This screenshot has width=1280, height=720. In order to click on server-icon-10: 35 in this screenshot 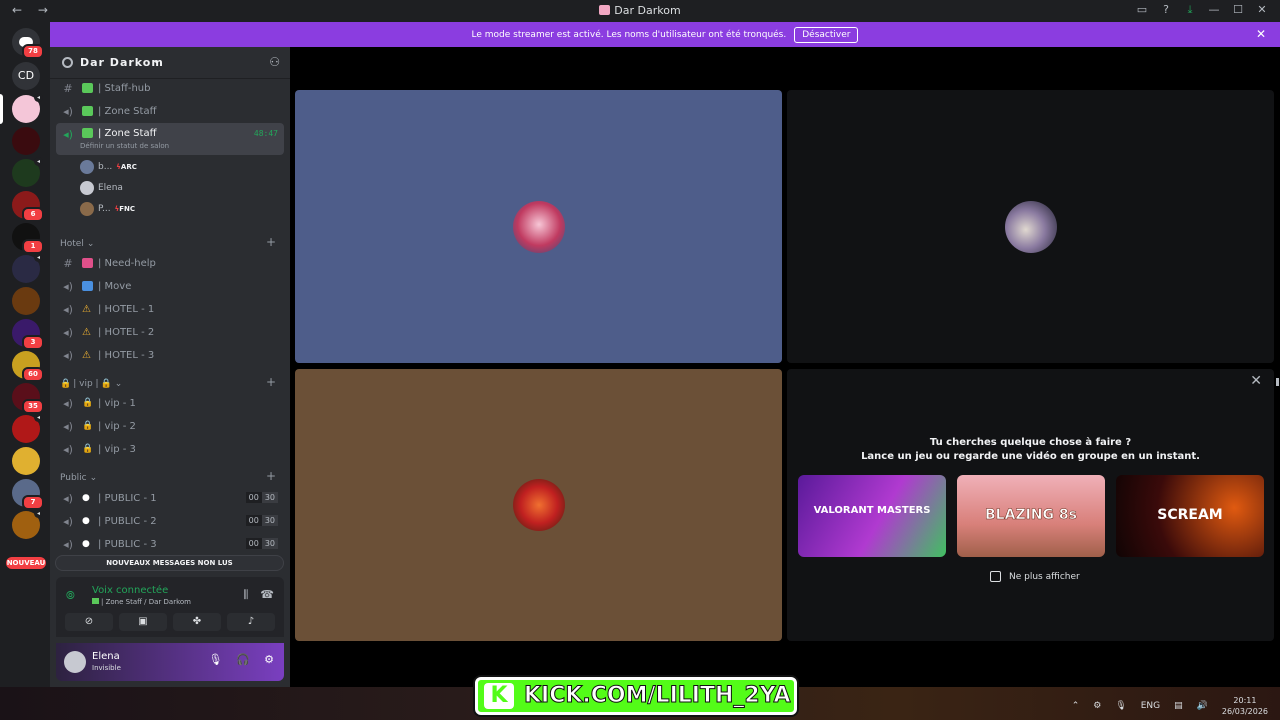, I will do `click(28, 398)`.